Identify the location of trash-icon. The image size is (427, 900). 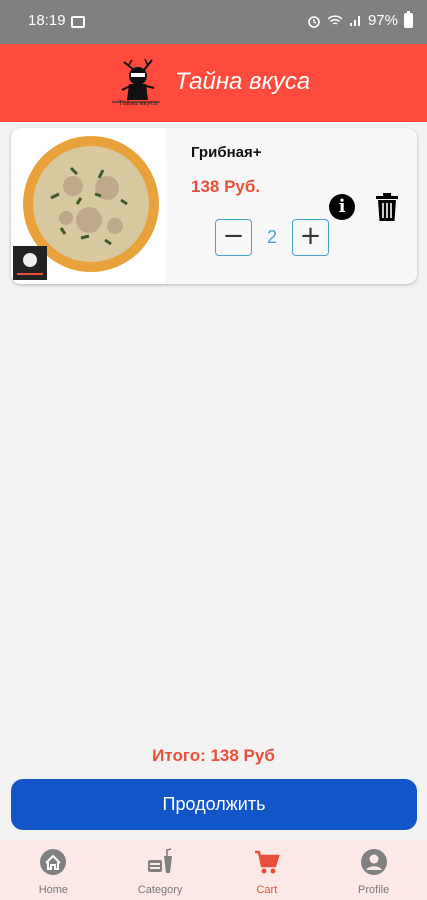
(387, 207).